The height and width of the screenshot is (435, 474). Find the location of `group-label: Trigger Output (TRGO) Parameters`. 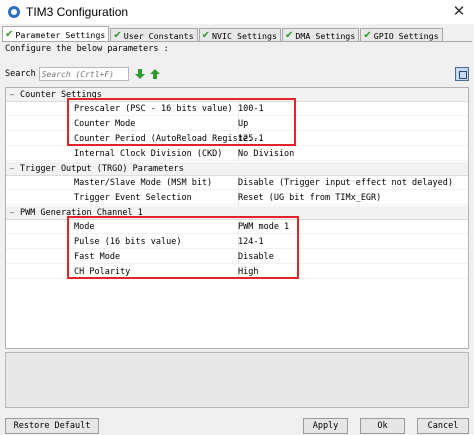

group-label: Trigger Output (TRGO) Parameters is located at coordinates (102, 168).